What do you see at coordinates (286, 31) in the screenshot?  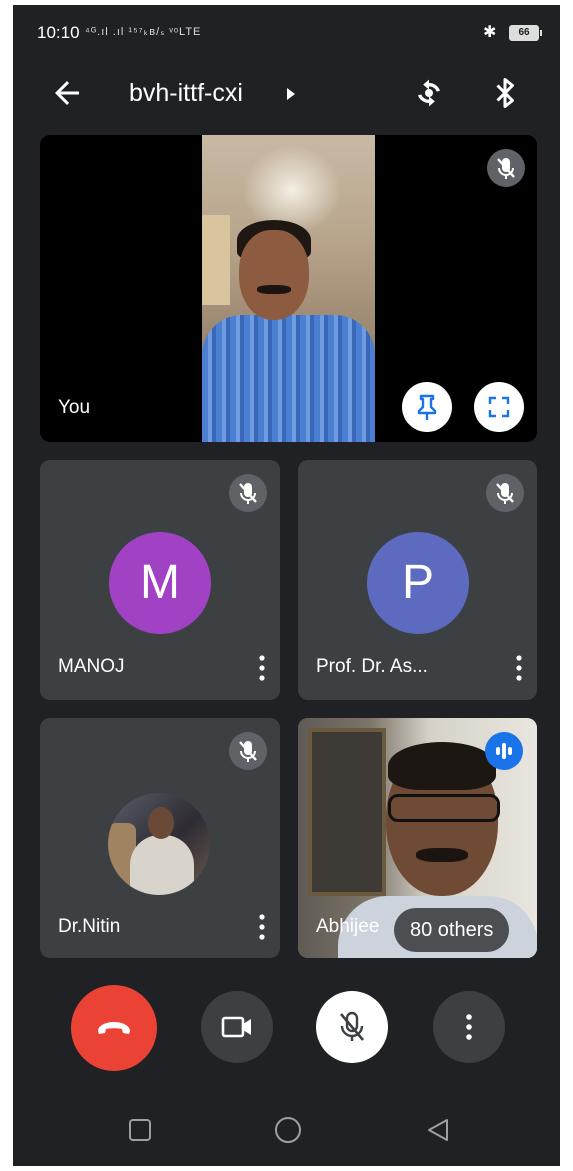 I see `status-bar: 10:10 ⁴ᴳ.ıl .ıl ¹⁵⁷ₖʙ/ₛ ᵛᵒLTE ✱ 66` at bounding box center [286, 31].